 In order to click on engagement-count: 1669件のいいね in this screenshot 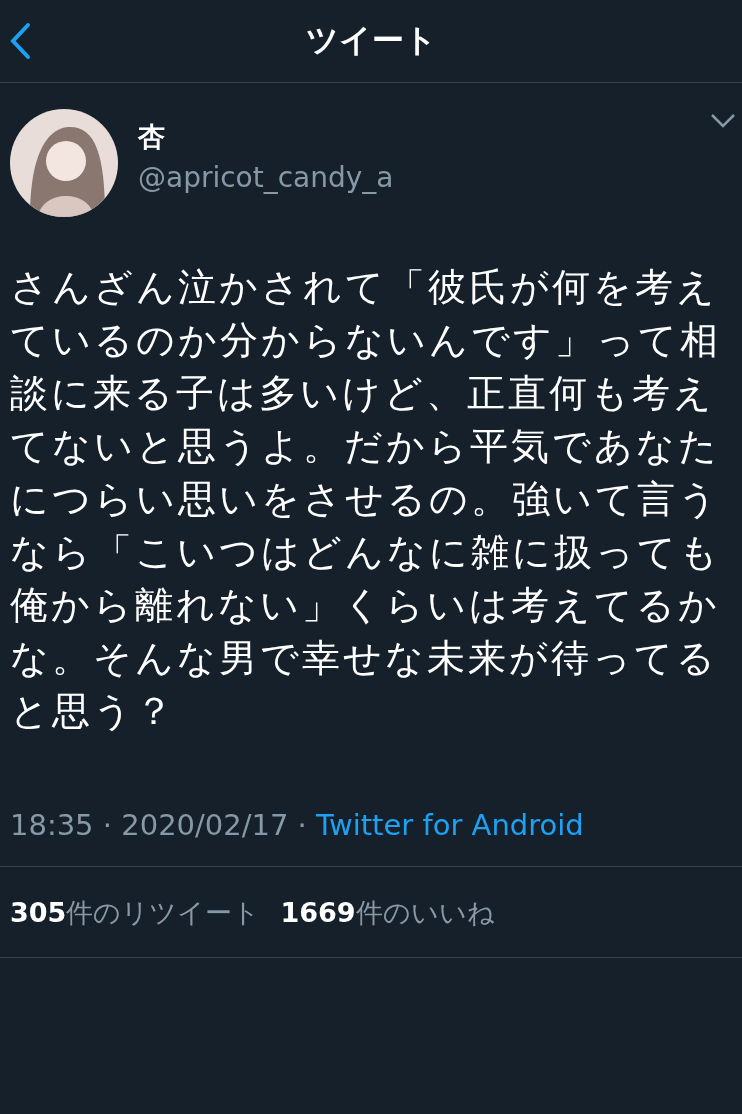, I will do `click(387, 913)`.